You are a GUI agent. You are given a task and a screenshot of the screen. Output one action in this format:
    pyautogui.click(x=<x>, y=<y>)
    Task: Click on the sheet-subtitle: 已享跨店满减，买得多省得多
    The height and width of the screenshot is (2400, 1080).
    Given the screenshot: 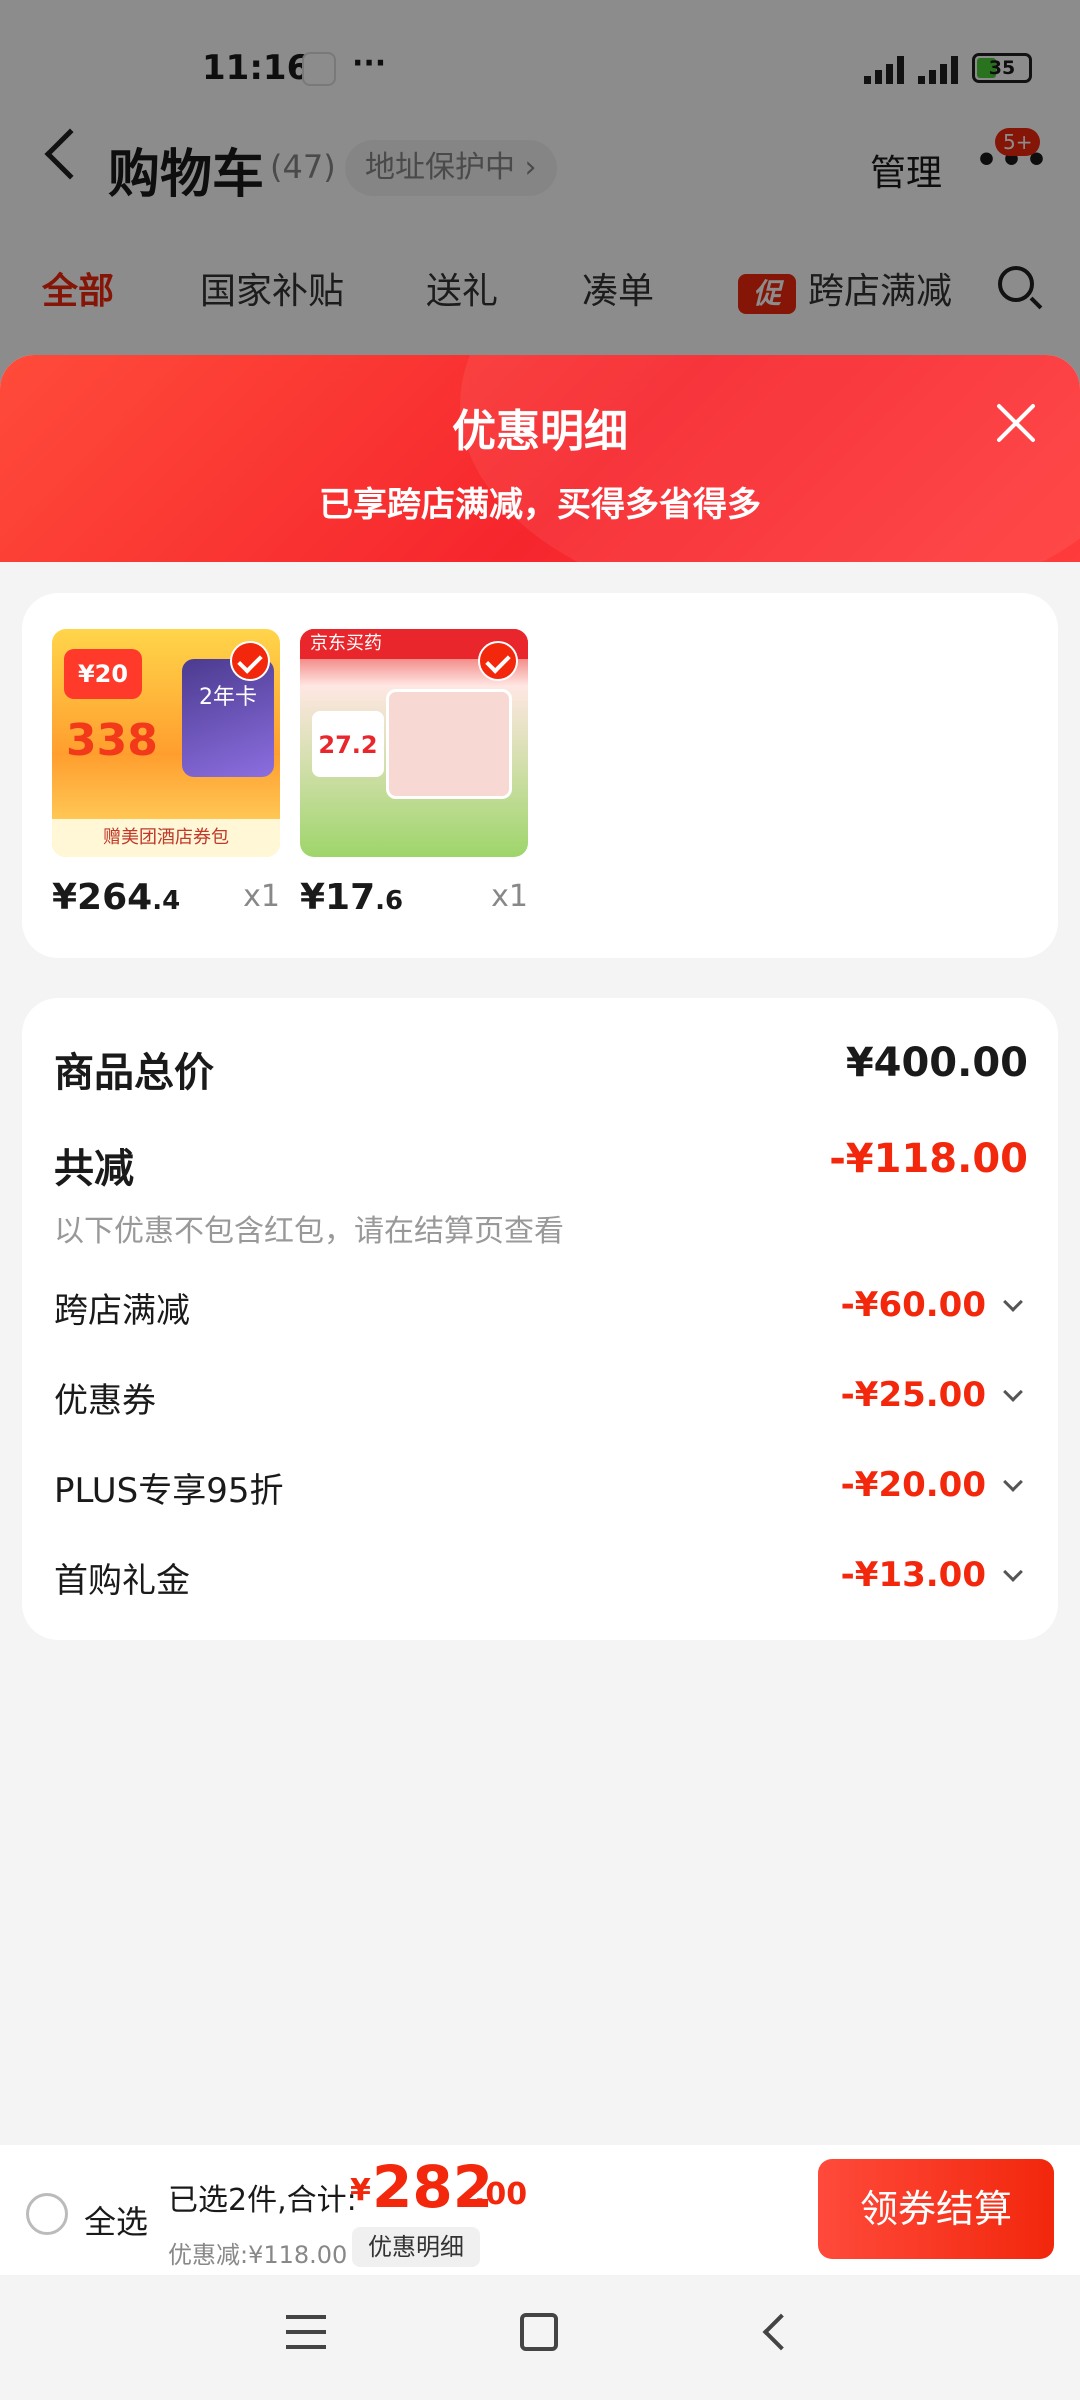 What is the action you would take?
    pyautogui.click(x=540, y=505)
    